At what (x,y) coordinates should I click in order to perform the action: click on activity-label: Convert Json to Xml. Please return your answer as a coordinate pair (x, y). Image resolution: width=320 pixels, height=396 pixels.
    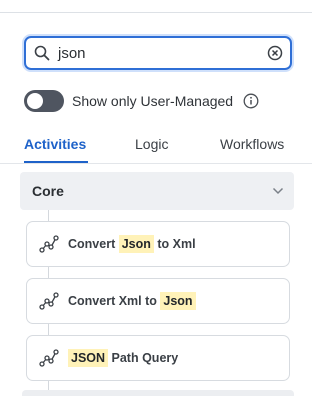
    Looking at the image, I should click on (132, 244).